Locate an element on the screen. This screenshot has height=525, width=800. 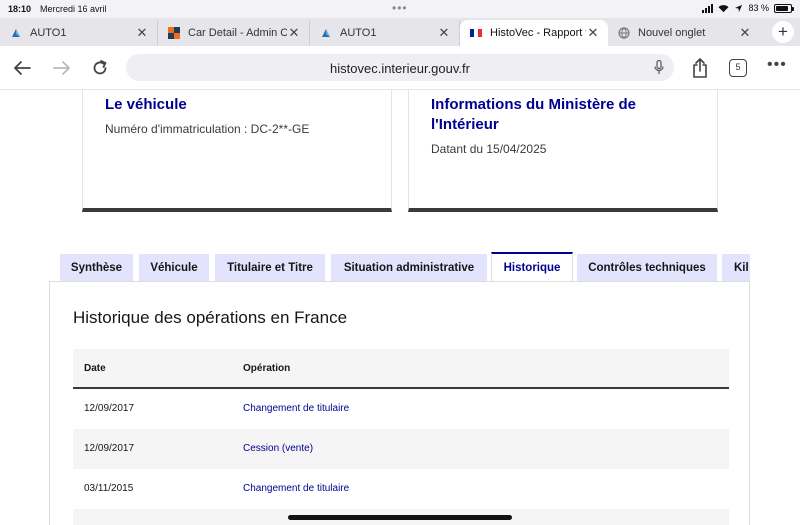
url-text: histovec.interieur.gouv.fr is located at coordinates (400, 68).